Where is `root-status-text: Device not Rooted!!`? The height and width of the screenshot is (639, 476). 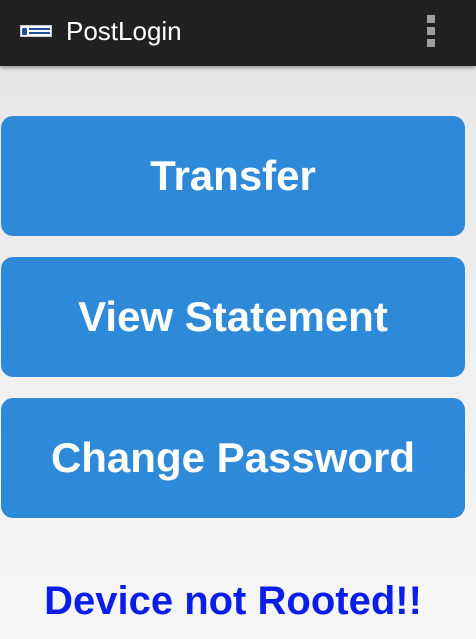 root-status-text: Device not Rooted!! is located at coordinates (233, 601).